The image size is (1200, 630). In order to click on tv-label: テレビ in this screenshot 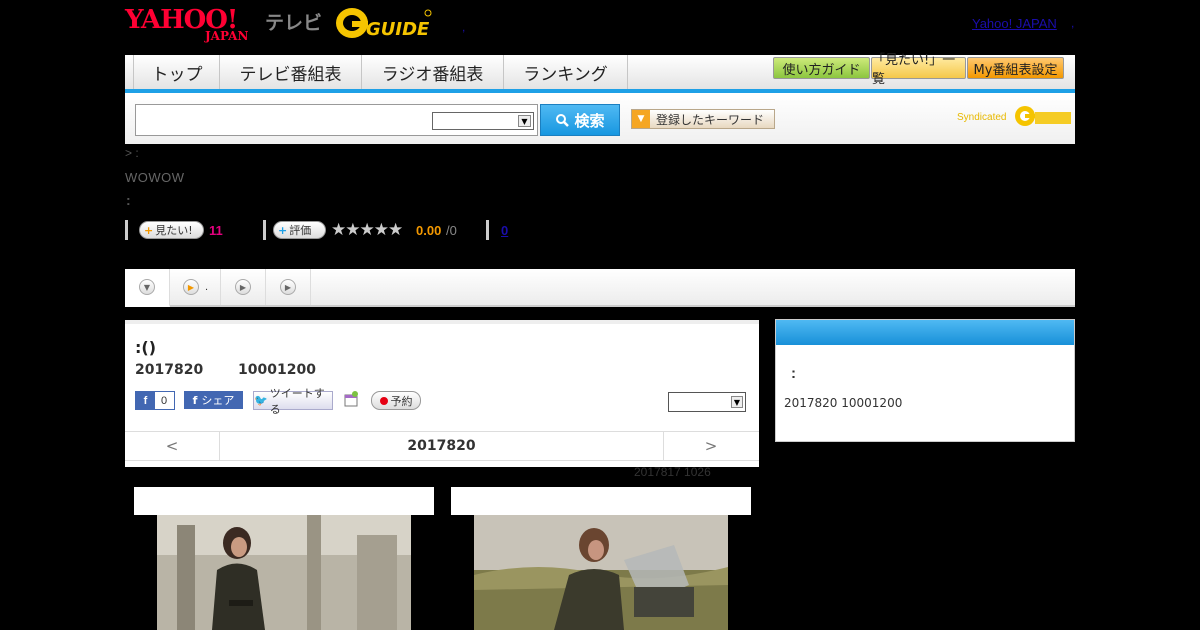, I will do `click(294, 23)`.